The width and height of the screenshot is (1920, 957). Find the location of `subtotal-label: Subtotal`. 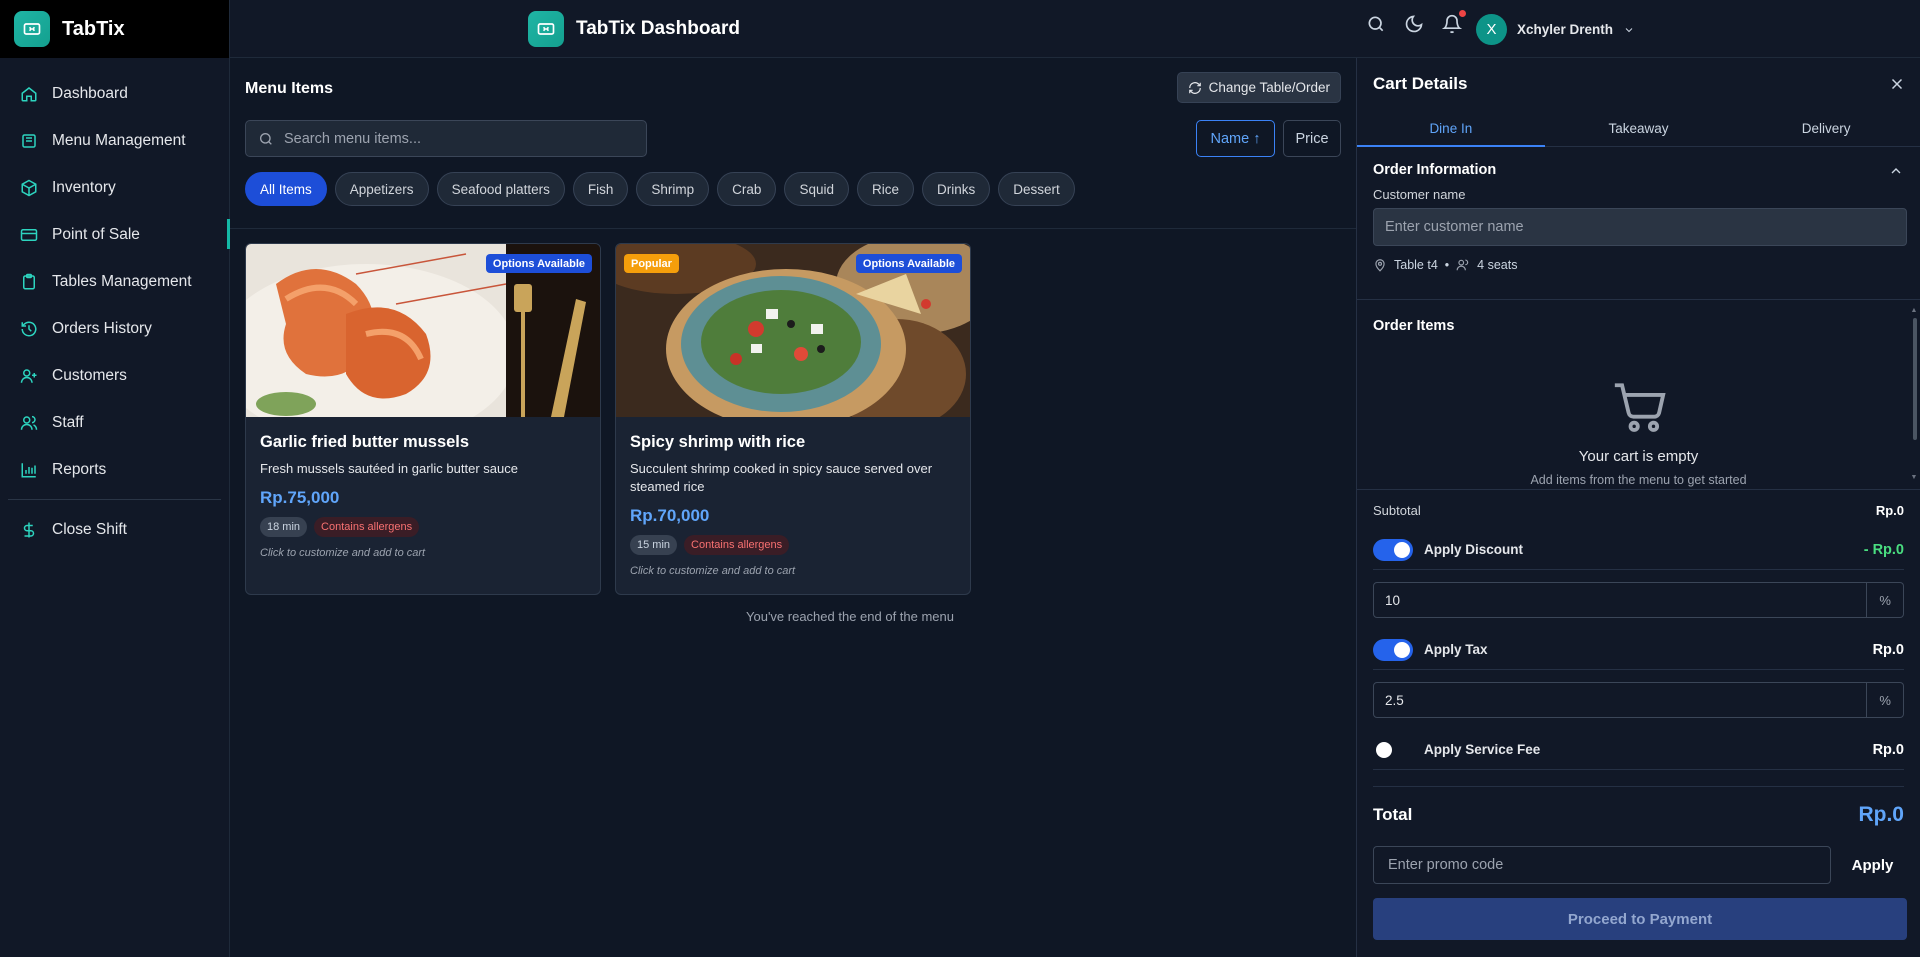

subtotal-label: Subtotal is located at coordinates (1397, 510).